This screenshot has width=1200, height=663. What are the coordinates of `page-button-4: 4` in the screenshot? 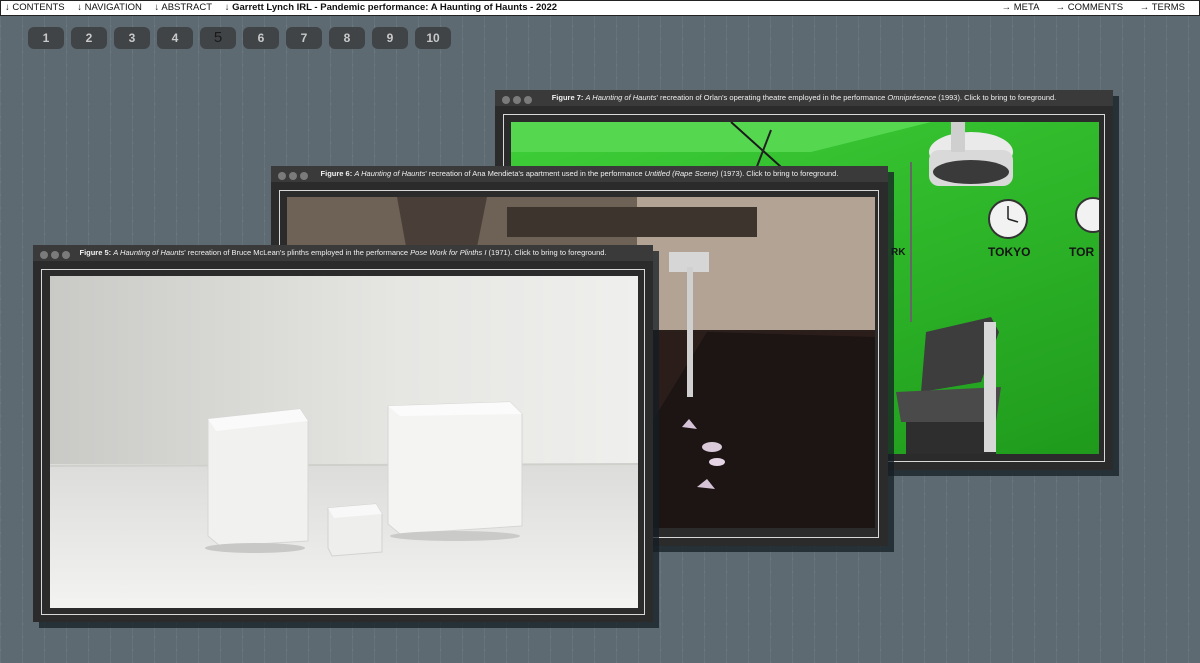 It's located at (175, 38).